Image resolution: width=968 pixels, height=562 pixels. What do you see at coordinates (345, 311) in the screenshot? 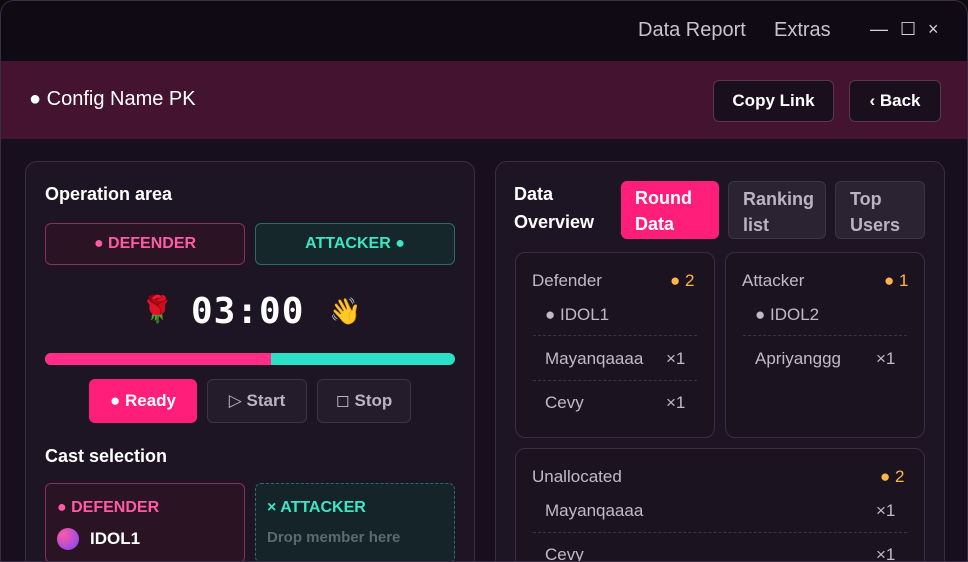
I see `wave-hand-icon: 👋` at bounding box center [345, 311].